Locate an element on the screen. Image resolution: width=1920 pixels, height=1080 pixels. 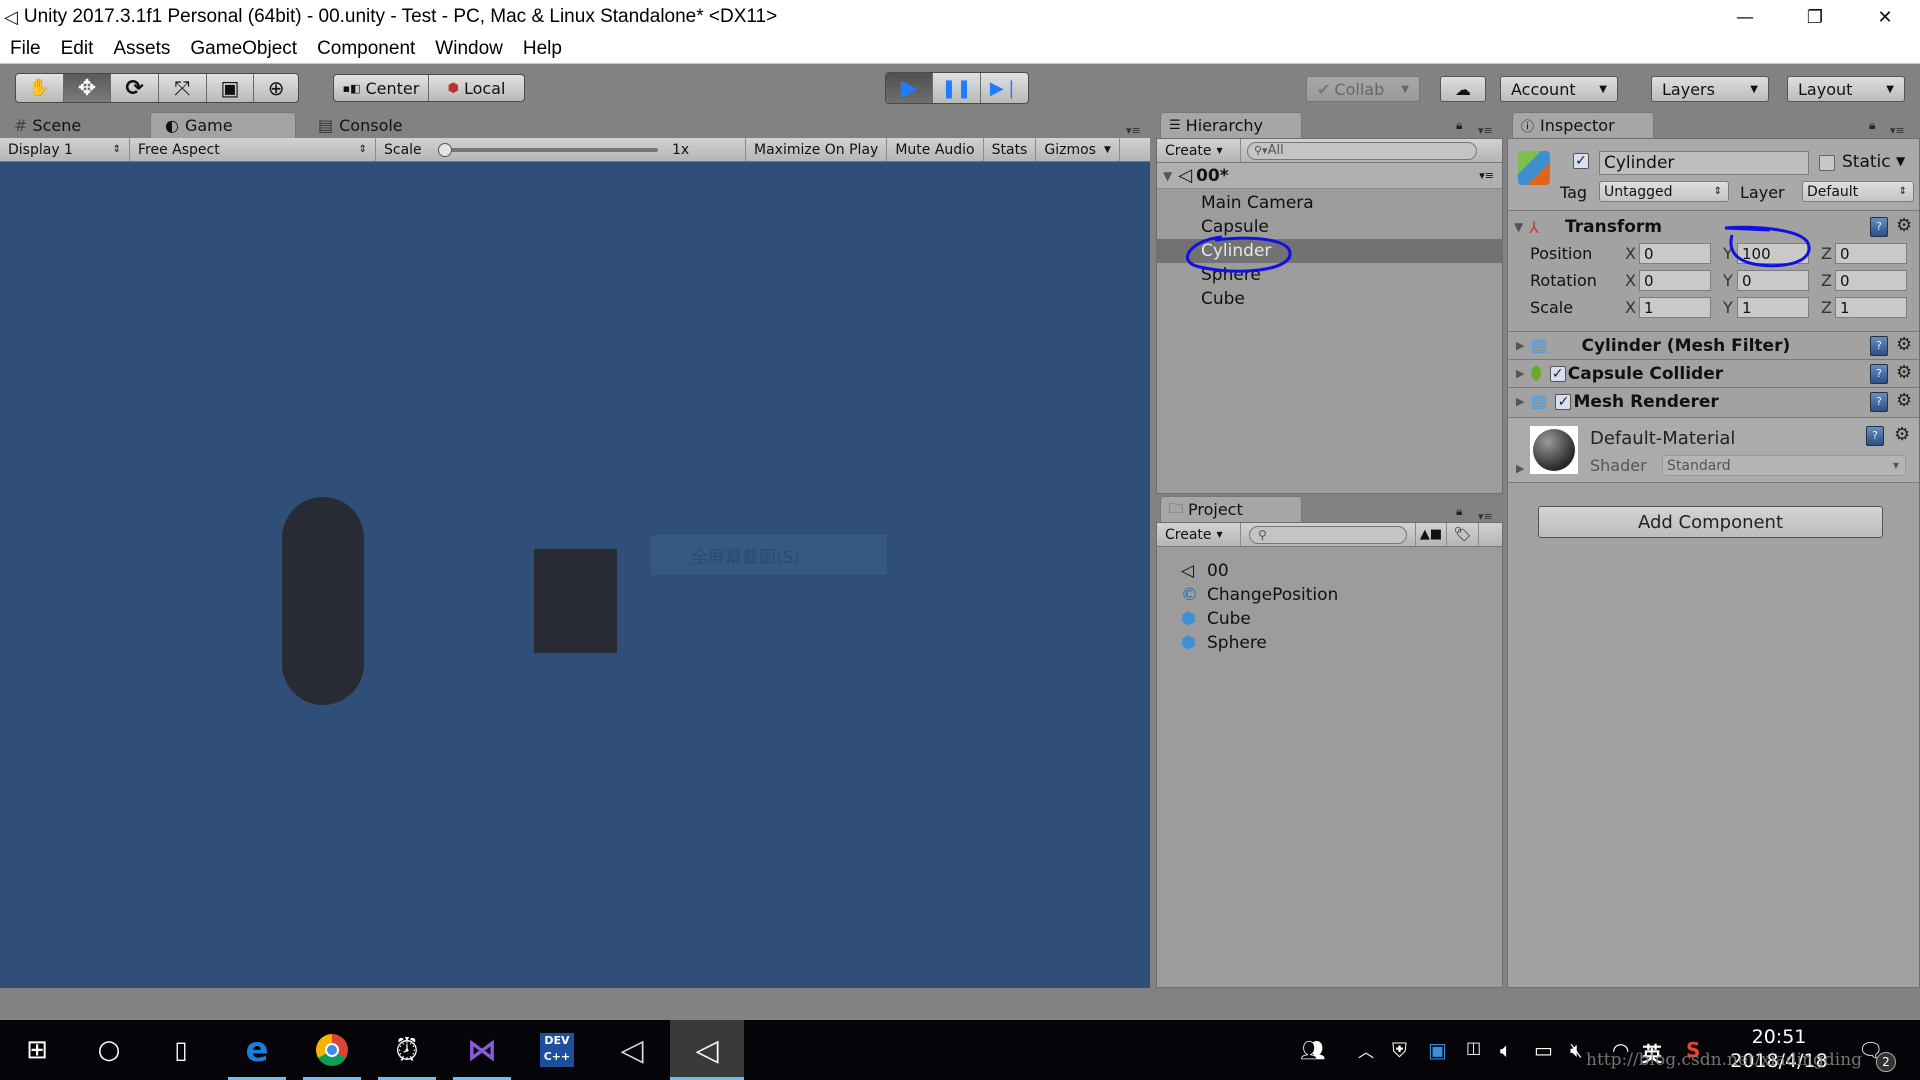
menu-help: Help is located at coordinates (542, 49).